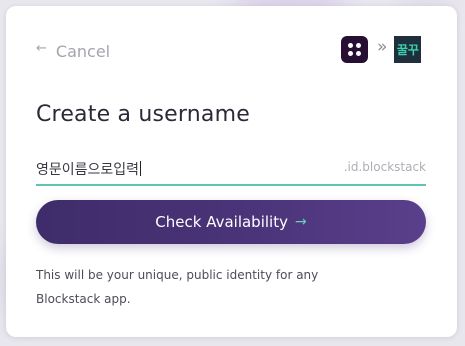 The height and width of the screenshot is (346, 465). I want to click on check-availability-label: Check Availability, so click(221, 222).